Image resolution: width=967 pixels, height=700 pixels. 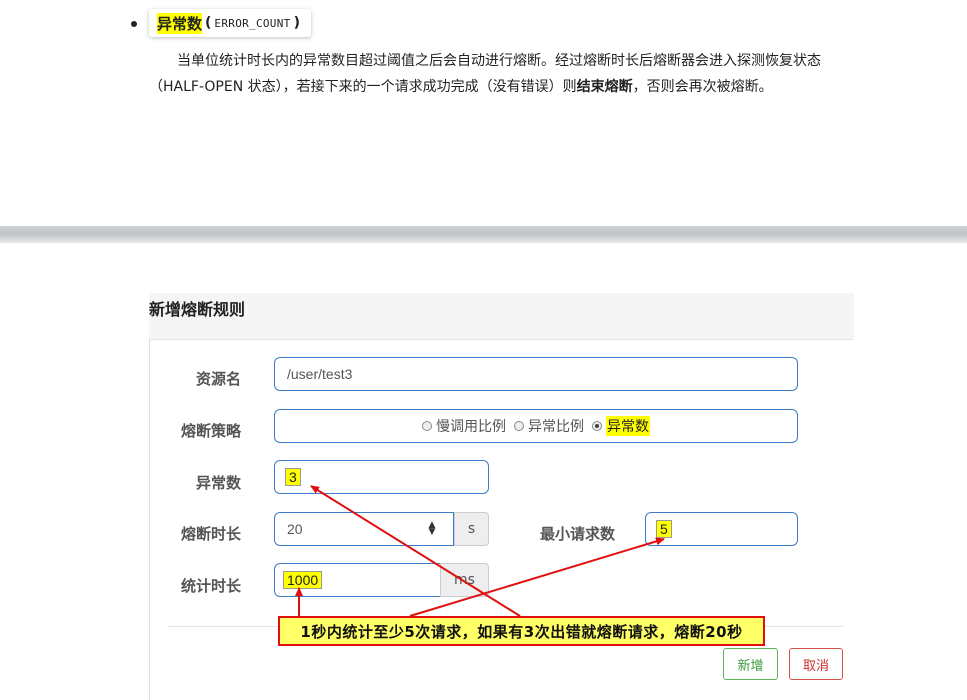 What do you see at coordinates (750, 664) in the screenshot?
I see `add-button: 新增` at bounding box center [750, 664].